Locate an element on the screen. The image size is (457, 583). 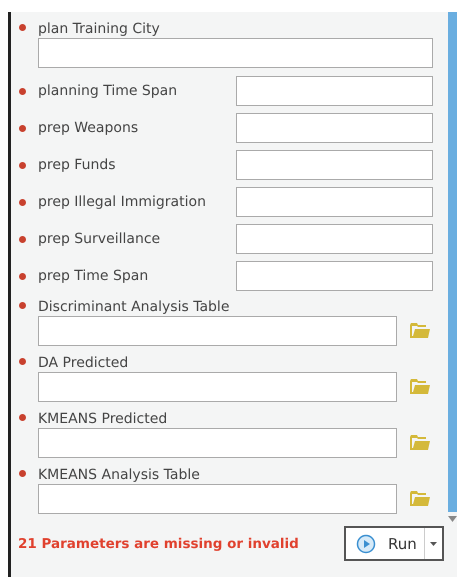
parameter-label: KMEANS Analysis Table is located at coordinates (119, 475).